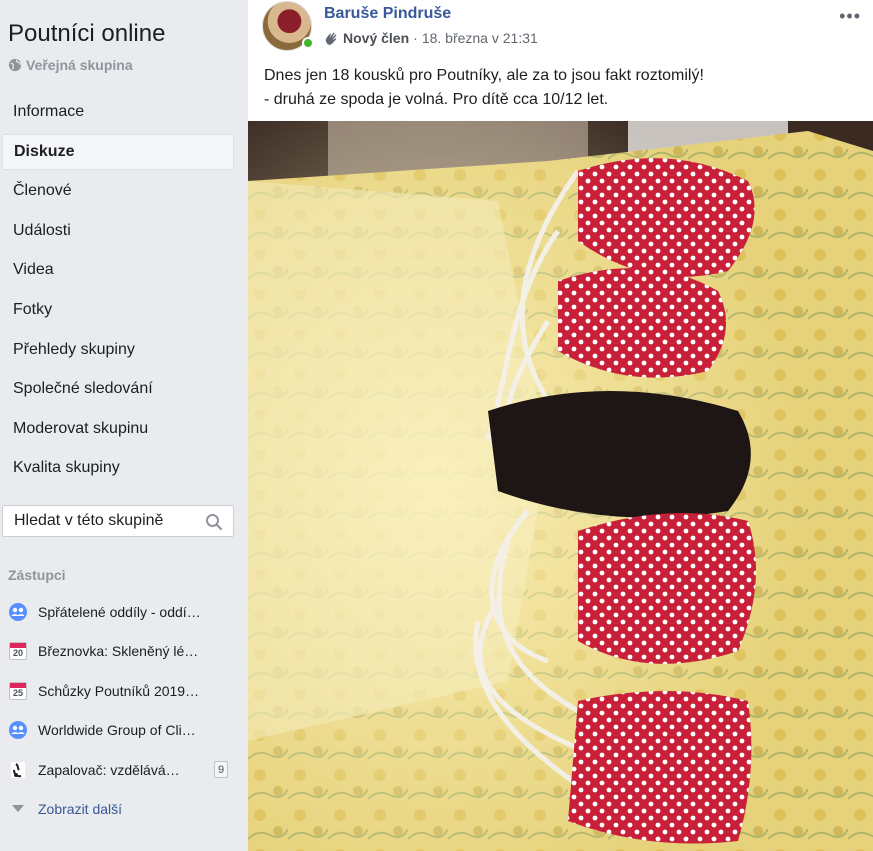  What do you see at coordinates (86, 34) in the screenshot?
I see `group-name: Poutníci online` at bounding box center [86, 34].